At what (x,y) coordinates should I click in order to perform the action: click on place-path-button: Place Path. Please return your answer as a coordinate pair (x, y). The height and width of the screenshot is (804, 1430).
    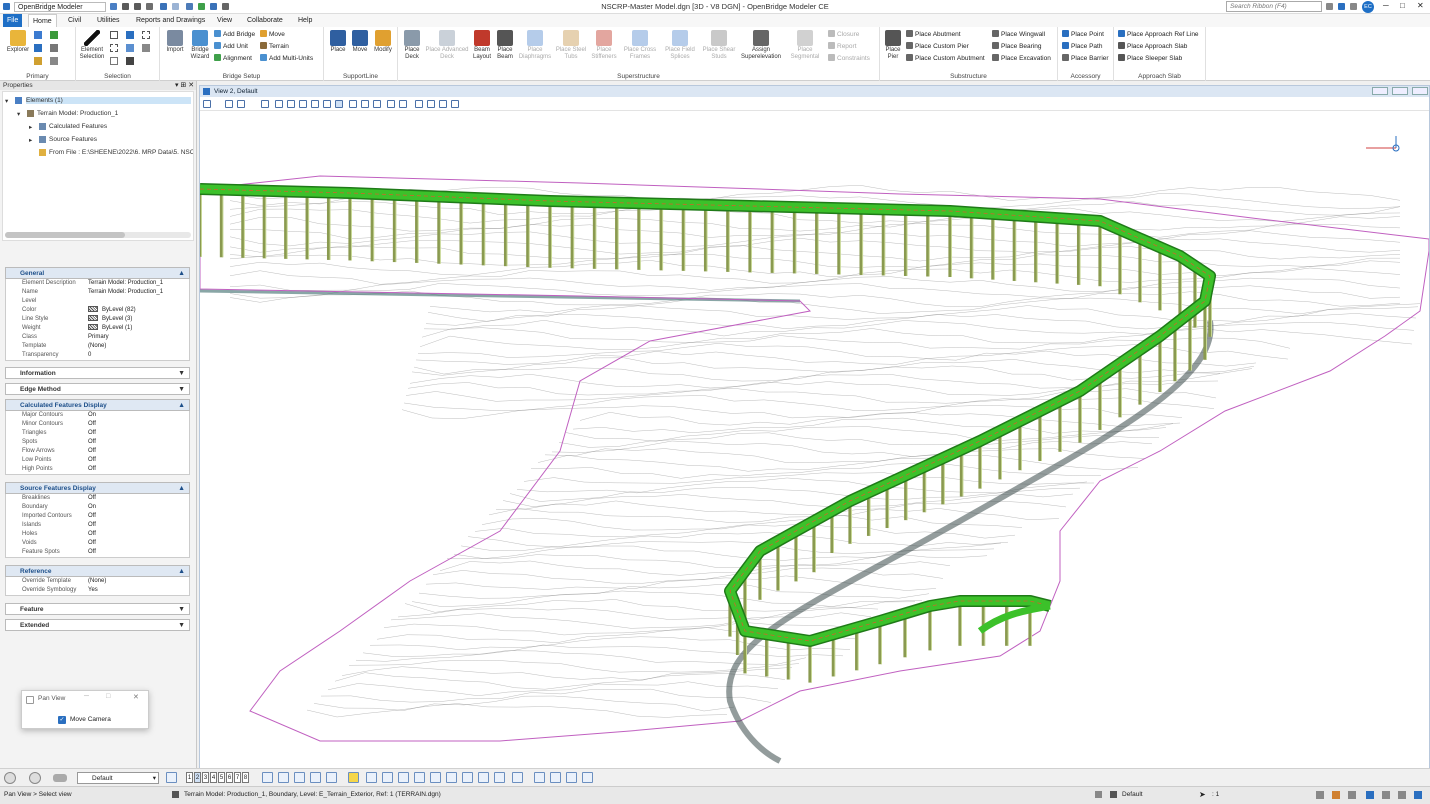
    Looking at the image, I should click on (1082, 47).